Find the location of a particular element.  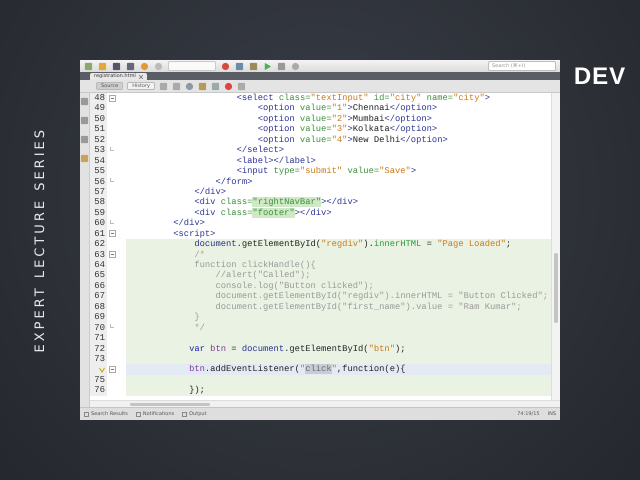

line-number: 68 is located at coordinates (99, 307).